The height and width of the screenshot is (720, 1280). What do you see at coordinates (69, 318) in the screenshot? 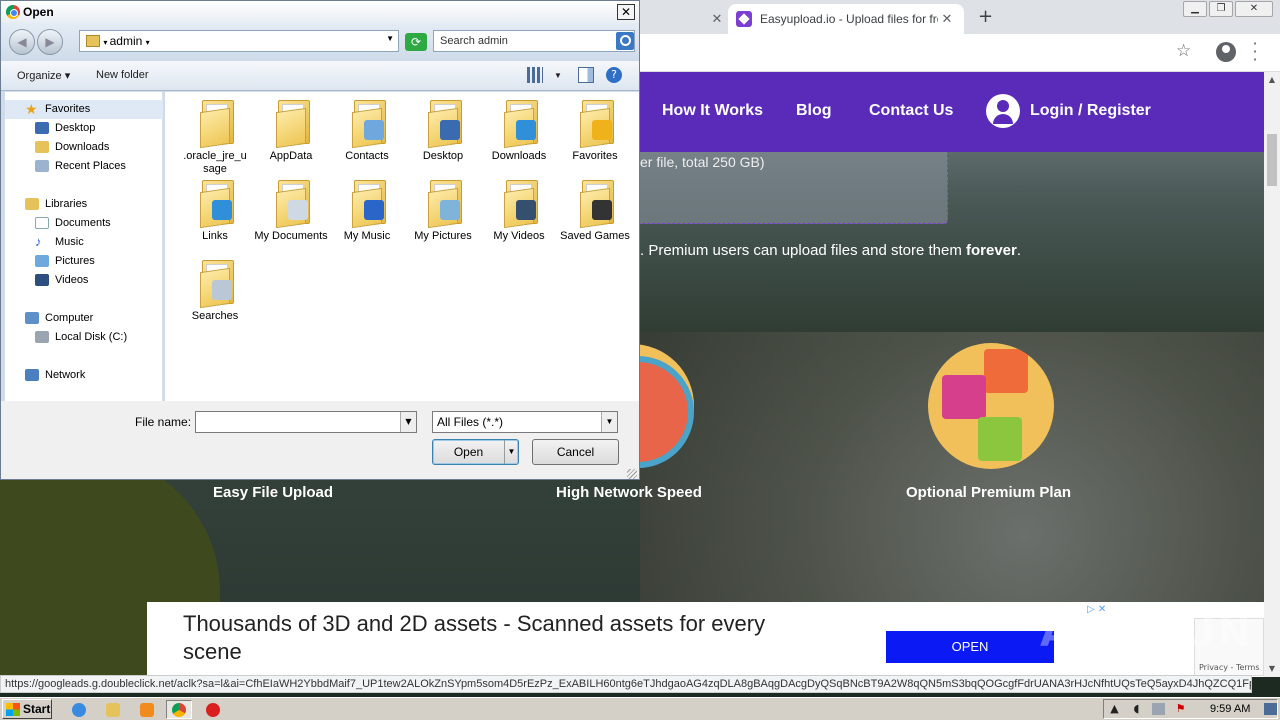
I see `nav-label: Computer` at bounding box center [69, 318].